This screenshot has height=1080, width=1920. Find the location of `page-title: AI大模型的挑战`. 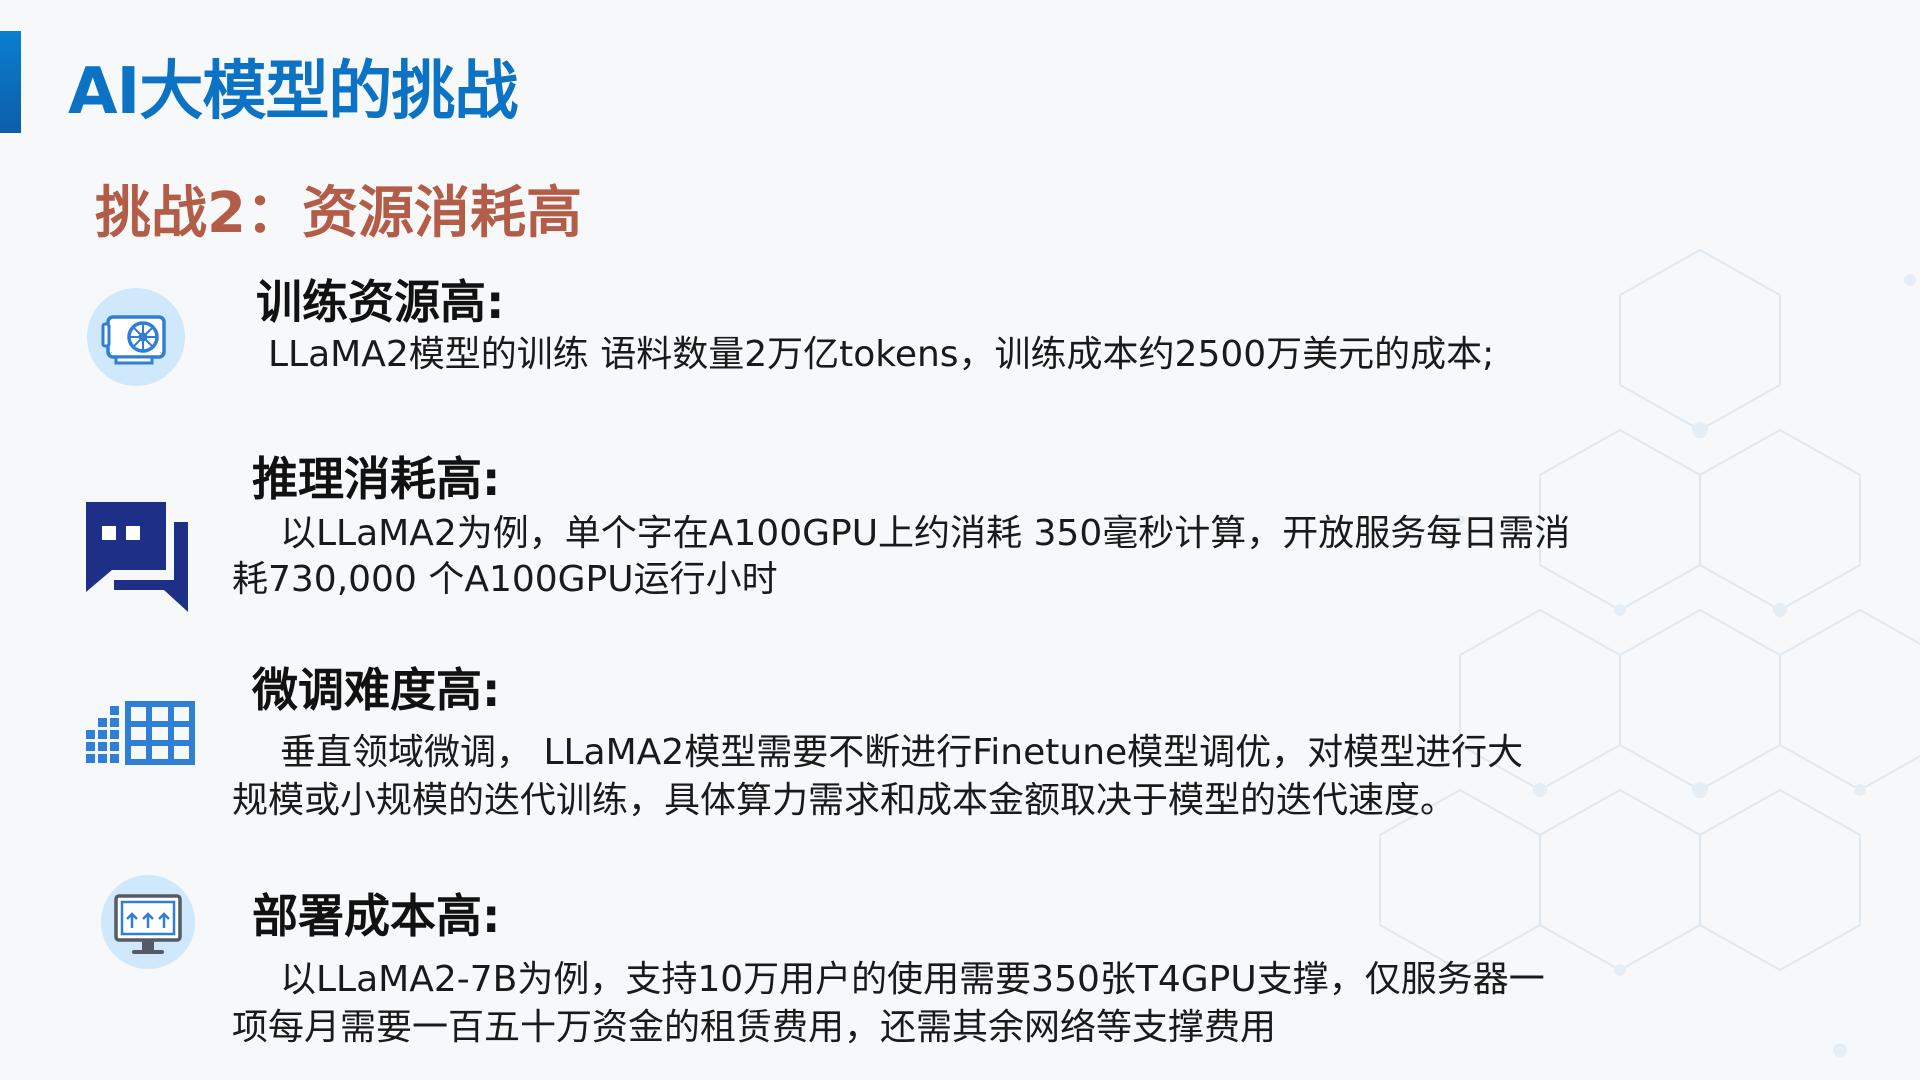

page-title: AI大模型的挑战 is located at coordinates (293, 92).